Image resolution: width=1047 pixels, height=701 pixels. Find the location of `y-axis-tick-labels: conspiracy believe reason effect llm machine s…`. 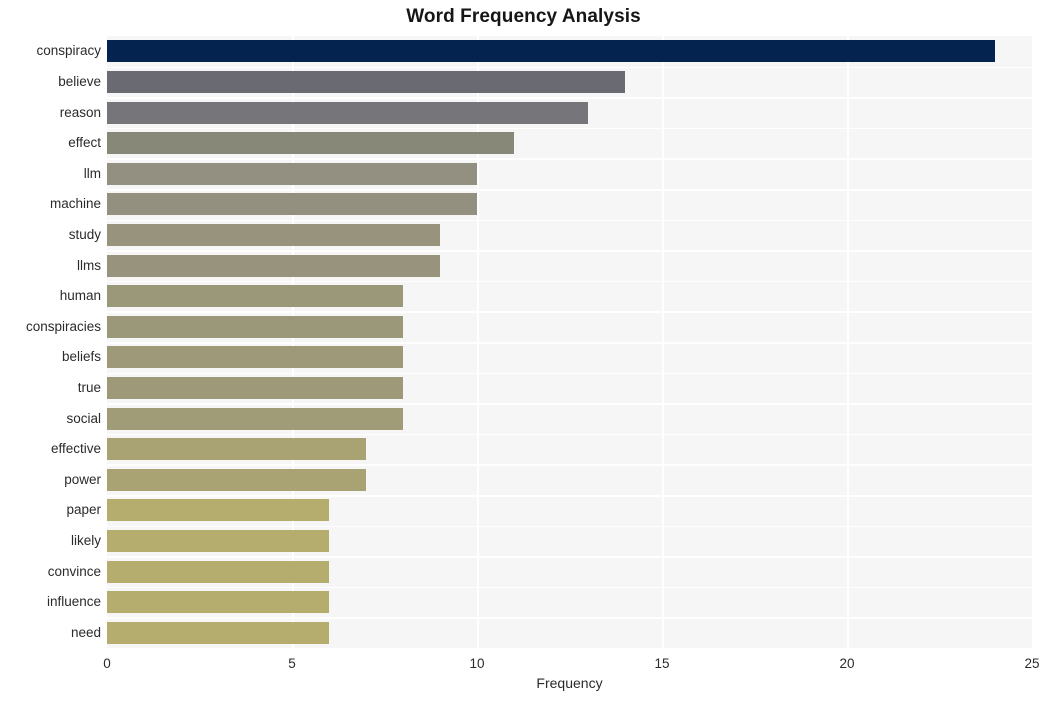

y-axis-tick-labels: conspiracy believe reason effect llm machine s… is located at coordinates (50, 342).